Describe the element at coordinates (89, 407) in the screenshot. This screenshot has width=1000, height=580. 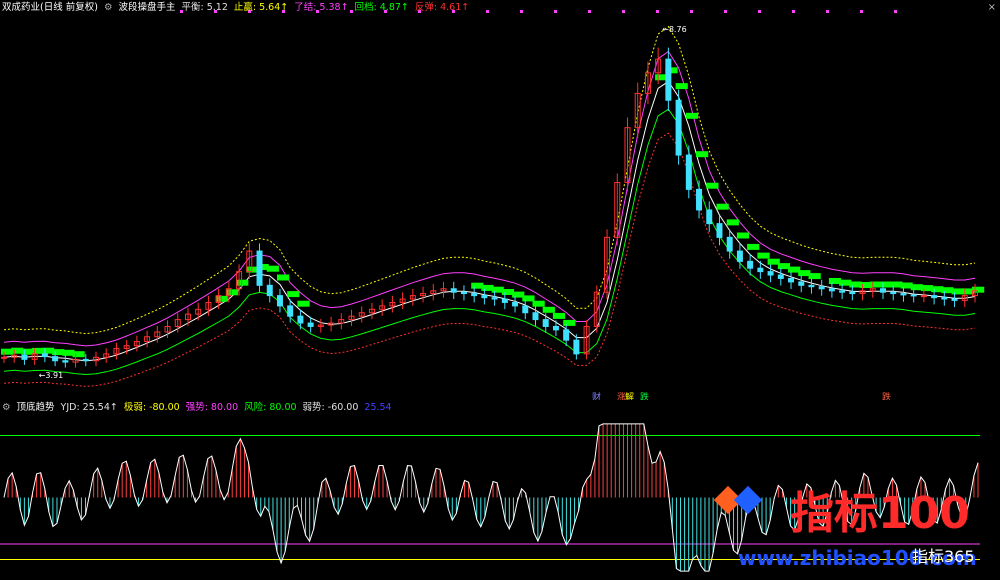
I see `sub-value-0: YJD: 25.54↑` at that location.